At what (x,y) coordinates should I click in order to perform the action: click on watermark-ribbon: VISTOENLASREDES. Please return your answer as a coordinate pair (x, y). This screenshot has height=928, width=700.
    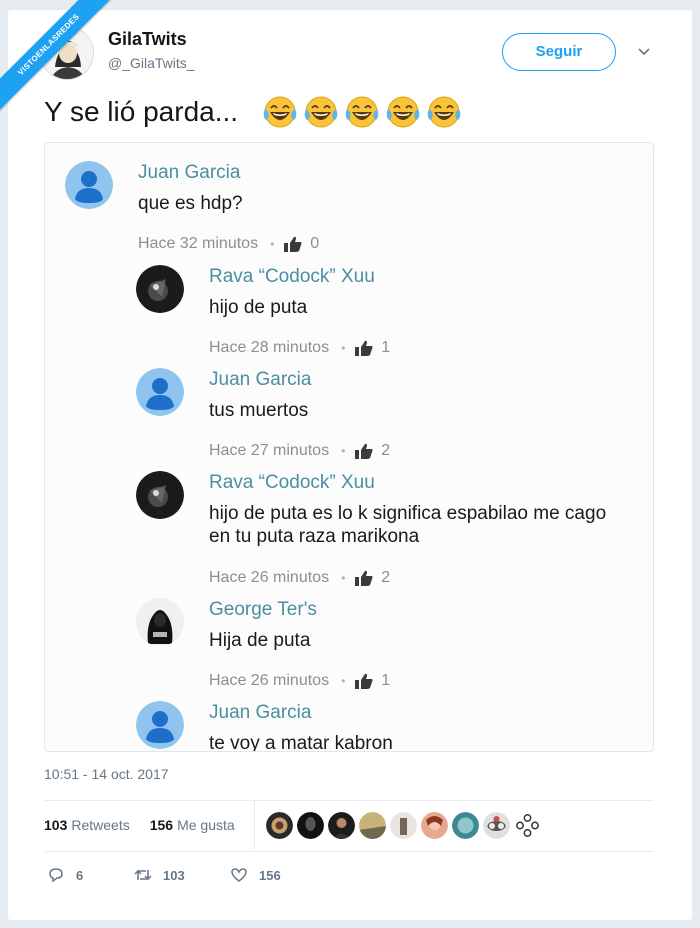
    Looking at the image, I should click on (60, 60).